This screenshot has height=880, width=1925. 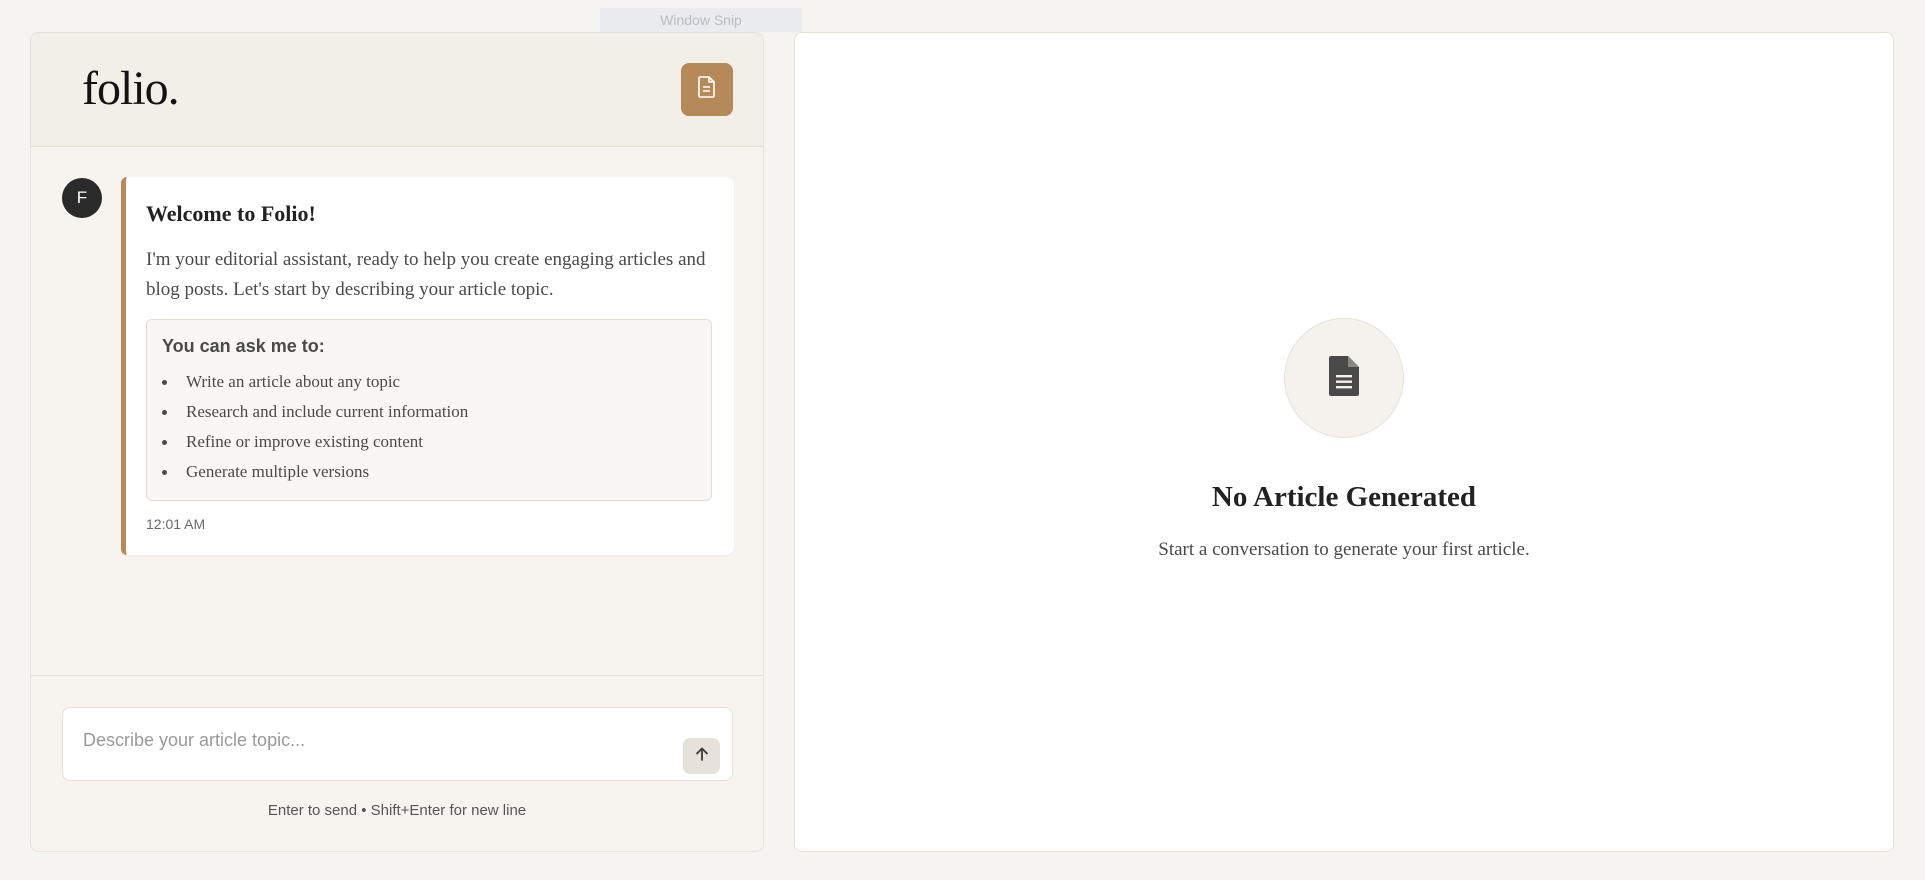 I want to click on capabilities-title: You can ask me to:, so click(x=243, y=346).